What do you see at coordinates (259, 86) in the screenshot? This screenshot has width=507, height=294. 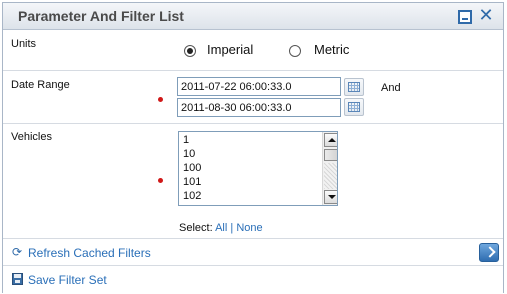 I see `start-date-input` at bounding box center [259, 86].